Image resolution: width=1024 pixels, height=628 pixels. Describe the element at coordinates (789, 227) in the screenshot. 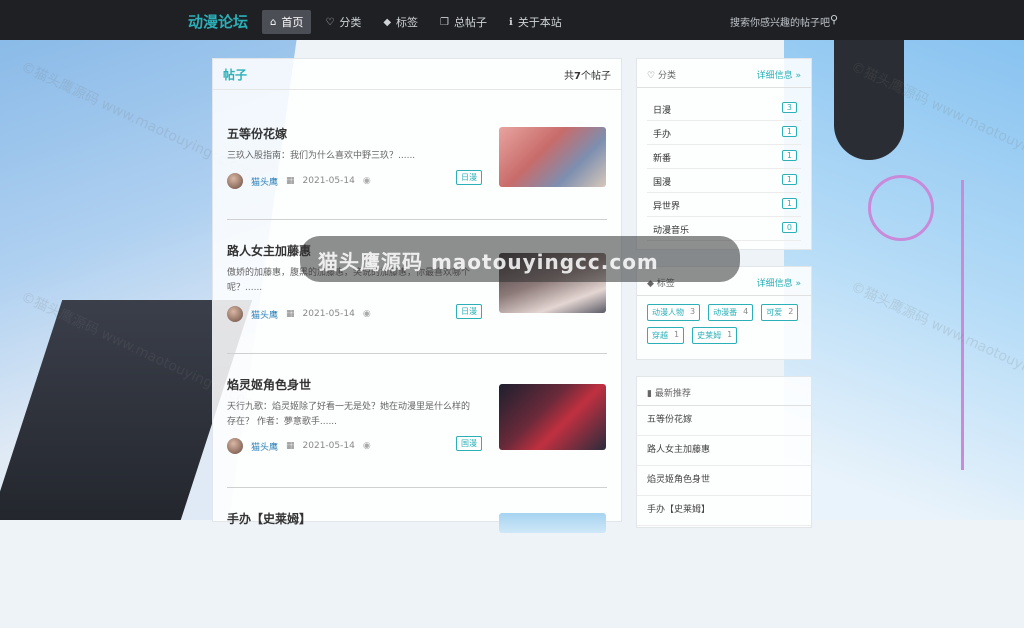

I see `category-count: 0` at that location.